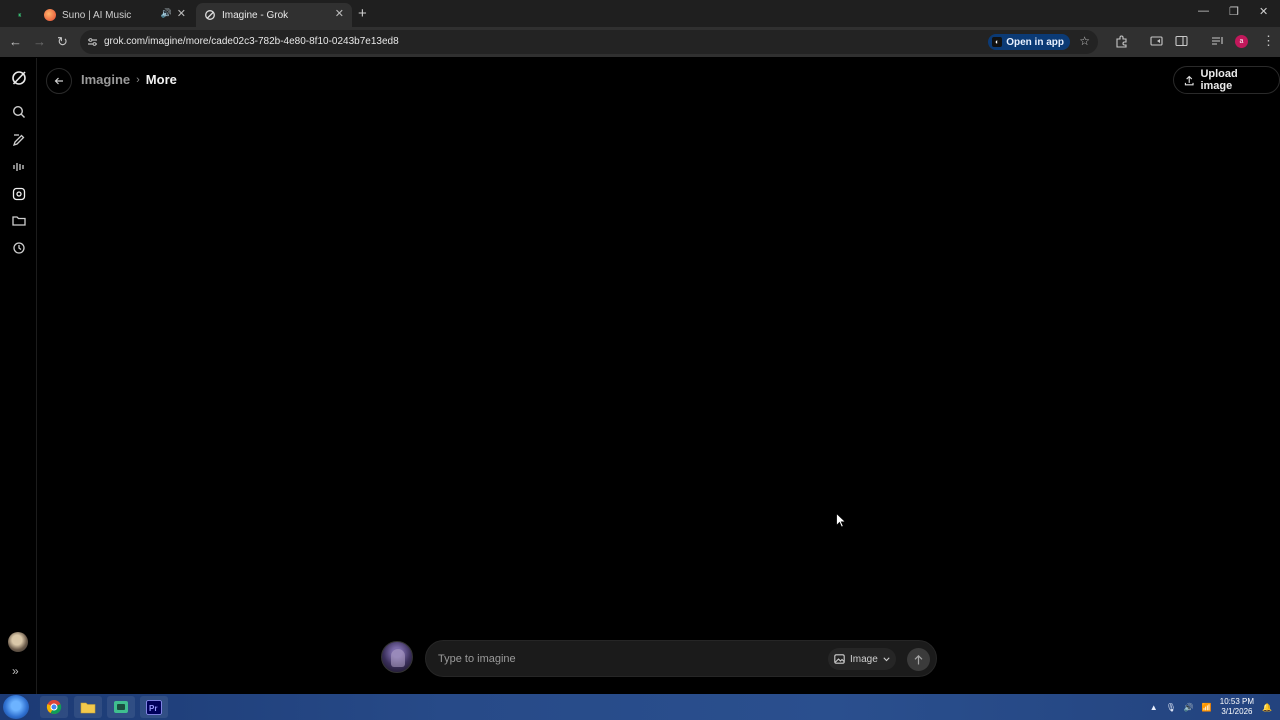  Describe the element at coordinates (1267, 707) in the screenshot. I see `notifications-icon: 🔔` at that location.